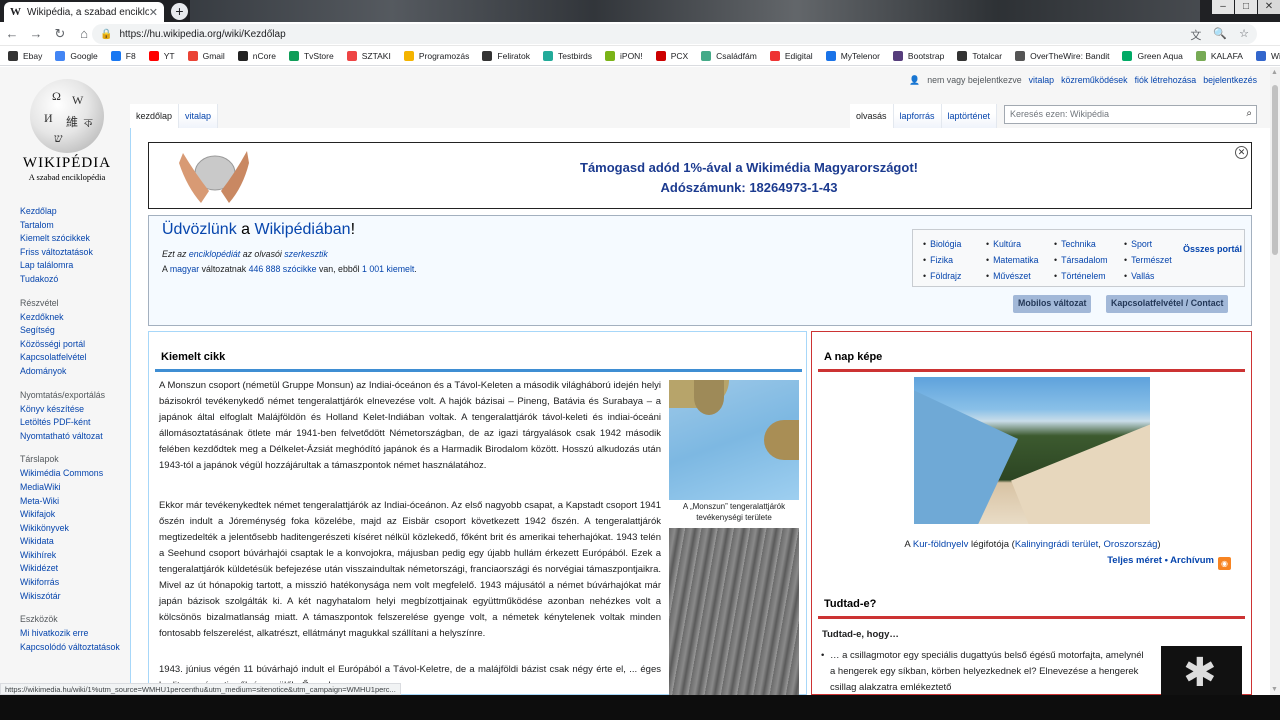 The height and width of the screenshot is (720, 1280). I want to click on scroll-down-icon: ▼, so click(1274, 689).